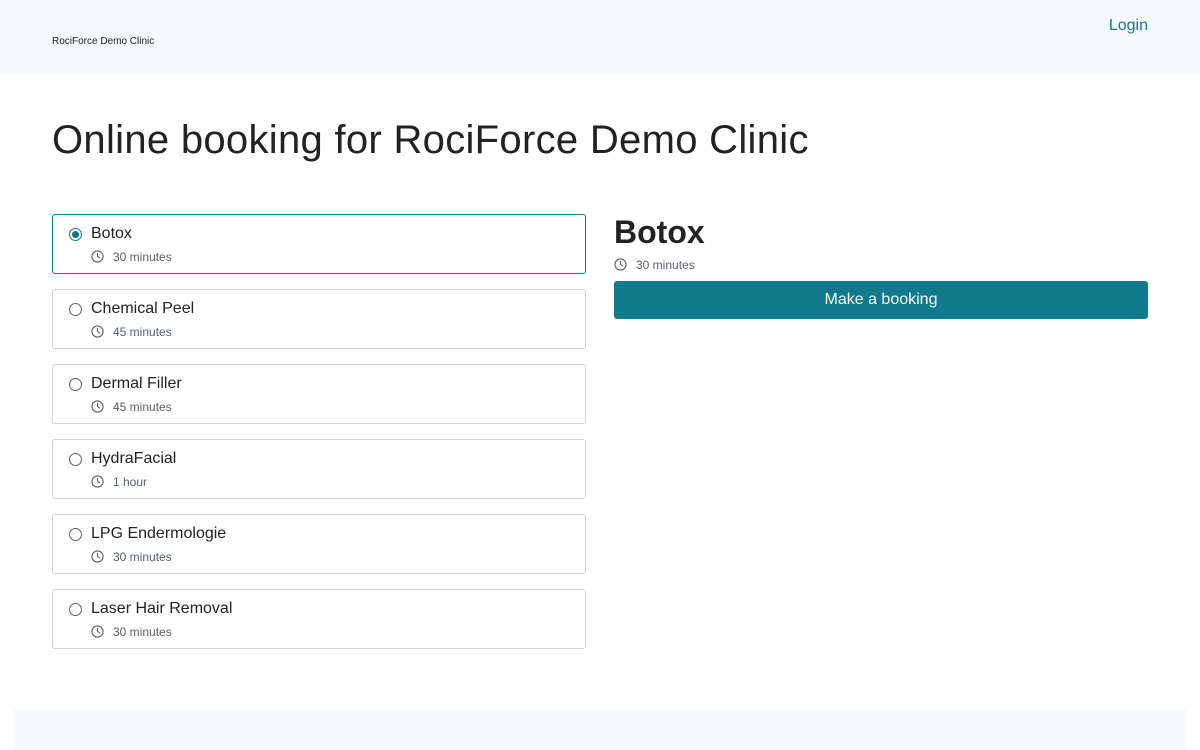 The image size is (1200, 750). Describe the element at coordinates (103, 41) in the screenshot. I see `clinic-name: RociForce Demo Clinic` at that location.